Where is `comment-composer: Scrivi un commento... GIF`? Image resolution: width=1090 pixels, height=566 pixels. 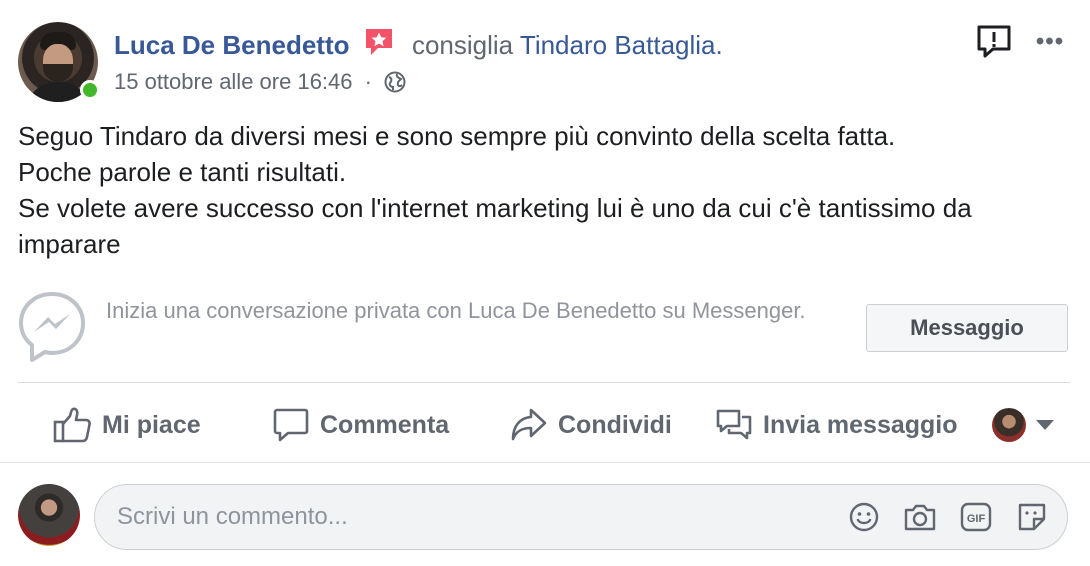 comment-composer: Scrivi un commento... GIF is located at coordinates (544, 517).